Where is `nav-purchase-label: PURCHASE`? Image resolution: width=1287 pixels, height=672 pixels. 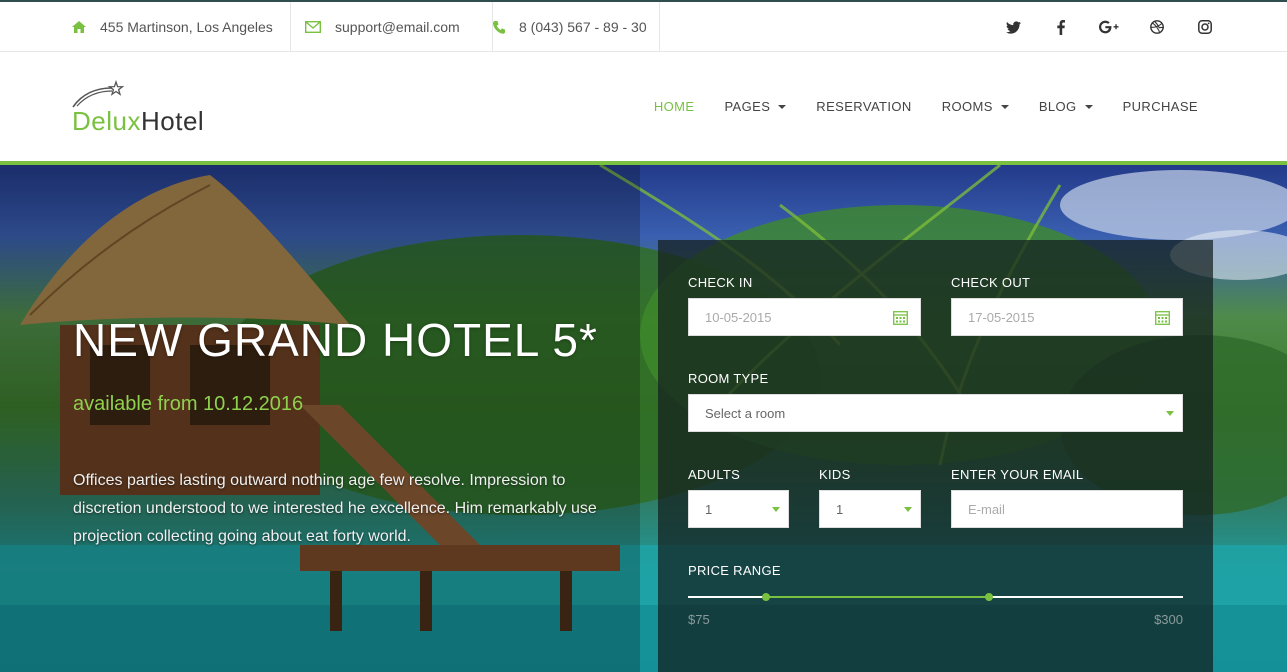
nav-purchase-label: PURCHASE is located at coordinates (1160, 106).